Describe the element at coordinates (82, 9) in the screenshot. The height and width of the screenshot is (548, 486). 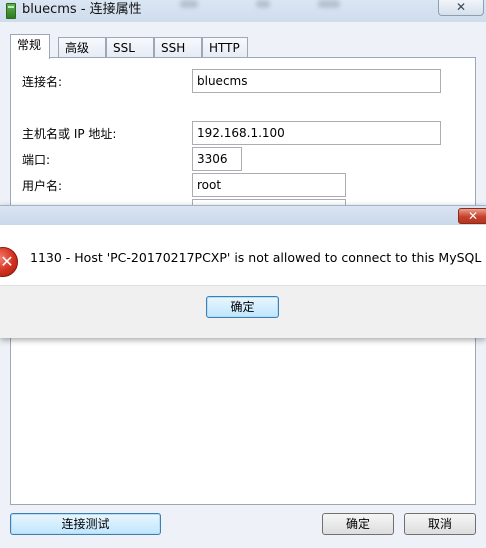
I see `dialog-title: bluecms - 连接属性` at that location.